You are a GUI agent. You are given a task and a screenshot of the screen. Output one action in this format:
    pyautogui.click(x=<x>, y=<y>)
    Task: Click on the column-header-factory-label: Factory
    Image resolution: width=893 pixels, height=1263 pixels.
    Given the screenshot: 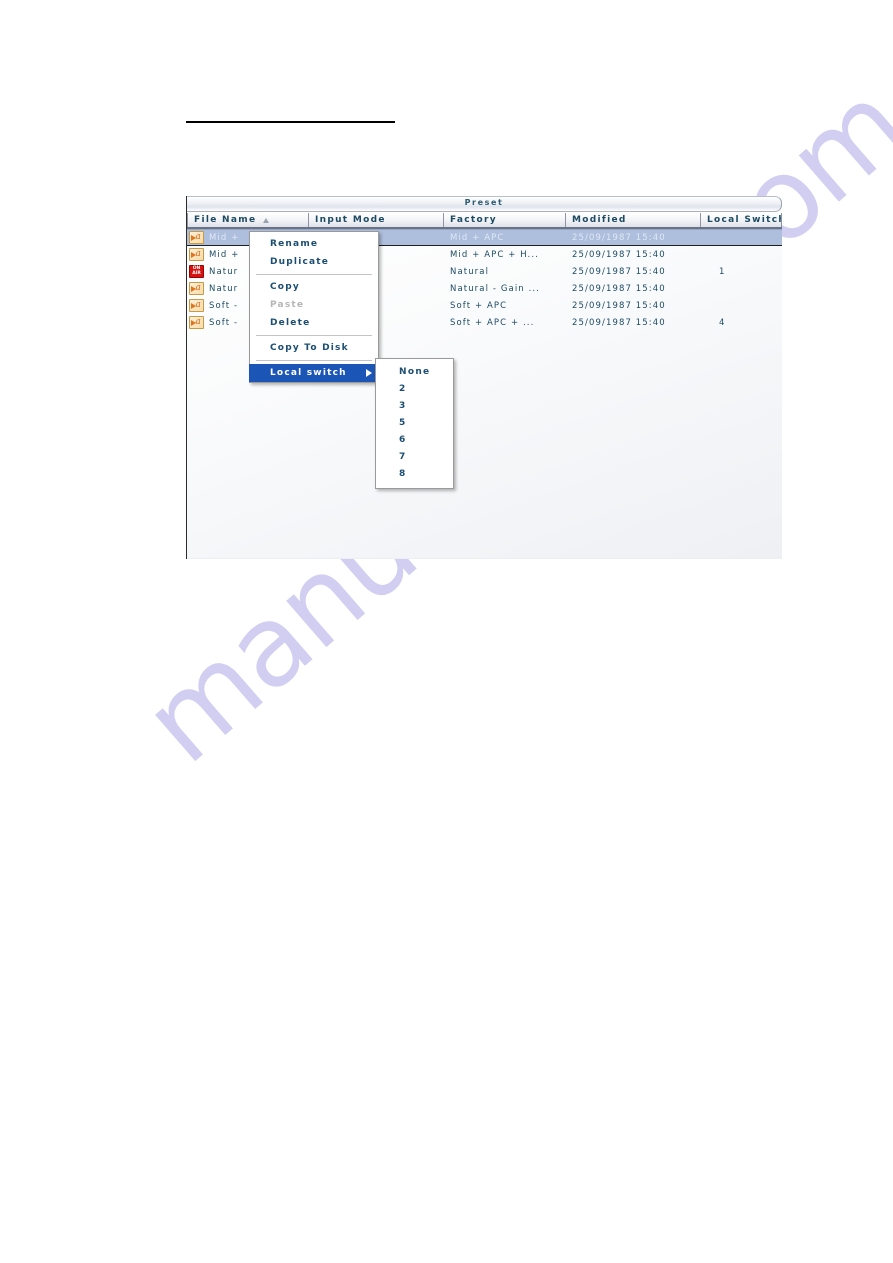 What is the action you would take?
    pyautogui.click(x=473, y=220)
    